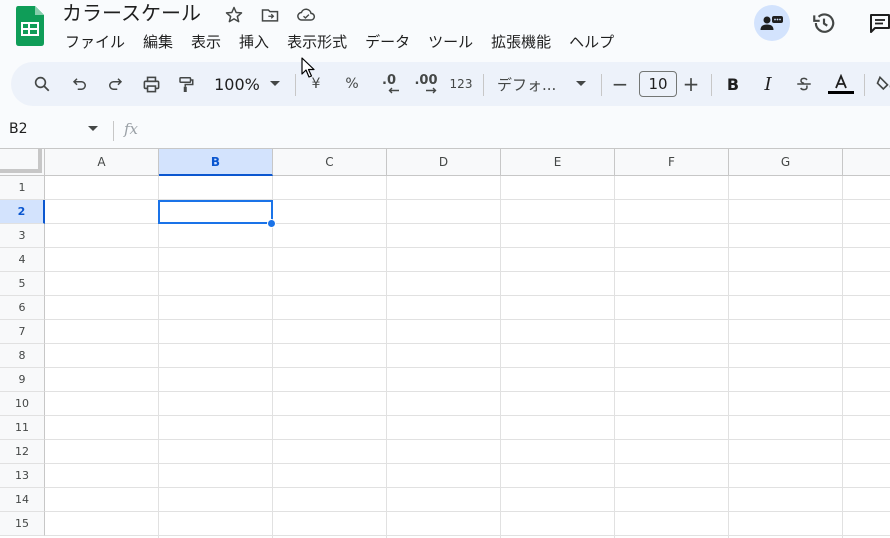 The height and width of the screenshot is (538, 890). Describe the element at coordinates (271, 223) in the screenshot. I see `fill-handle` at that location.